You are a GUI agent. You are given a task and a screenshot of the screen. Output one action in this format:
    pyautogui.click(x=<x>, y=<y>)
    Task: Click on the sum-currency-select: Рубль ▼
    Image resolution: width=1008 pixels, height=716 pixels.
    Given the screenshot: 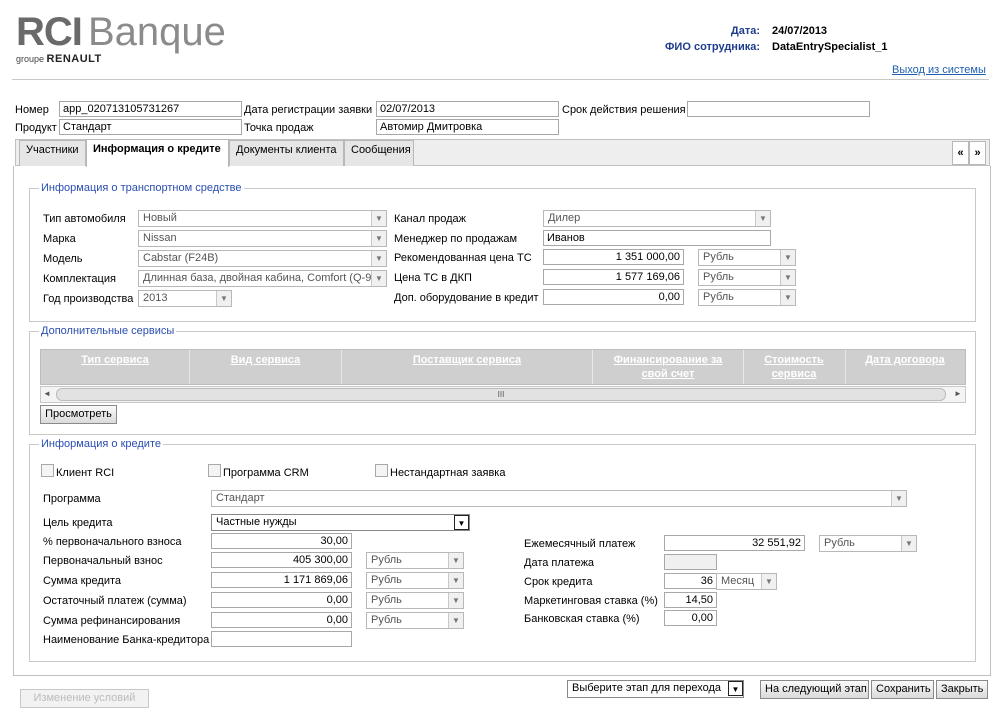 What is the action you would take?
    pyautogui.click(x=415, y=580)
    